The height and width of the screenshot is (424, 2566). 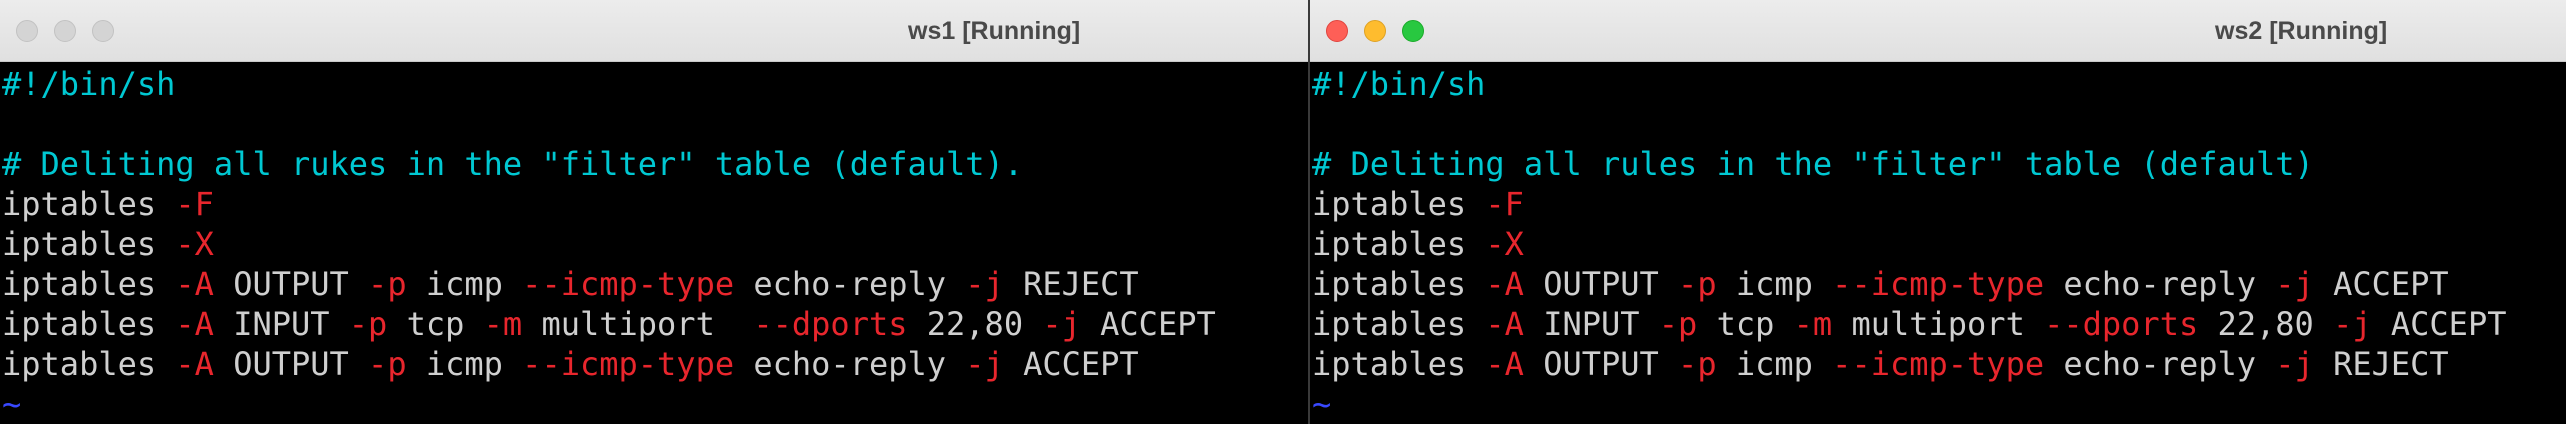 I want to click on code-token-flag: -X, so click(x=1504, y=244).